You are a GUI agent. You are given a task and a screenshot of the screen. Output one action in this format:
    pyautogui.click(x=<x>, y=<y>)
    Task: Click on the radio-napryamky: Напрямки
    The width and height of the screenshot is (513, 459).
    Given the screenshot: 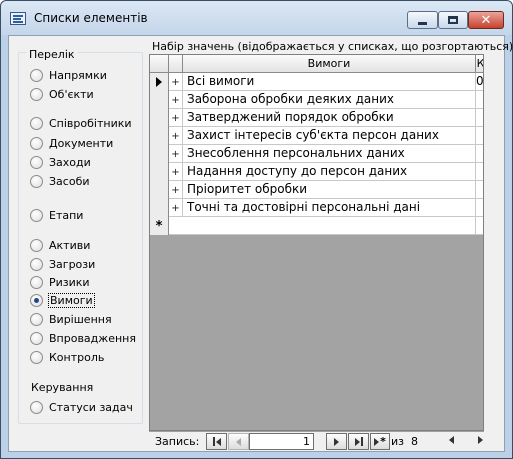 What is the action you would take?
    pyautogui.click(x=68, y=75)
    